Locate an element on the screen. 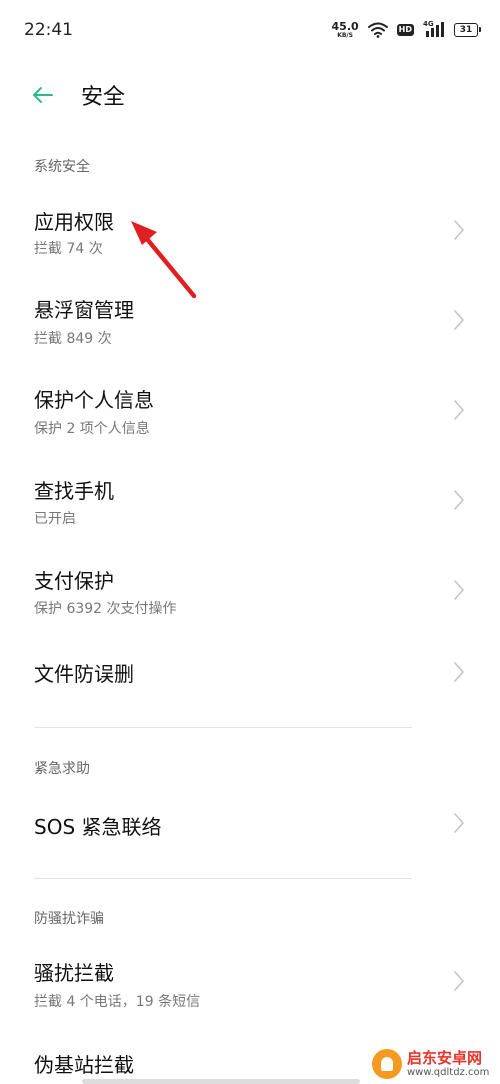  battery-icon: 31 is located at coordinates (467, 30).